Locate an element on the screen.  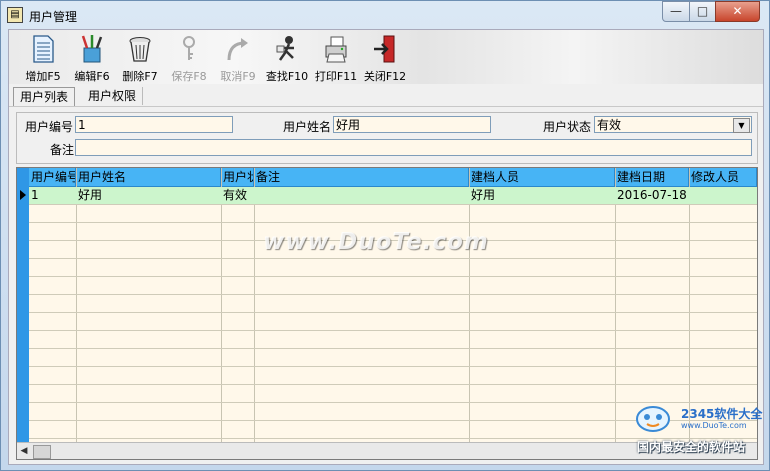
maximize-button: □ is located at coordinates (702, 11).